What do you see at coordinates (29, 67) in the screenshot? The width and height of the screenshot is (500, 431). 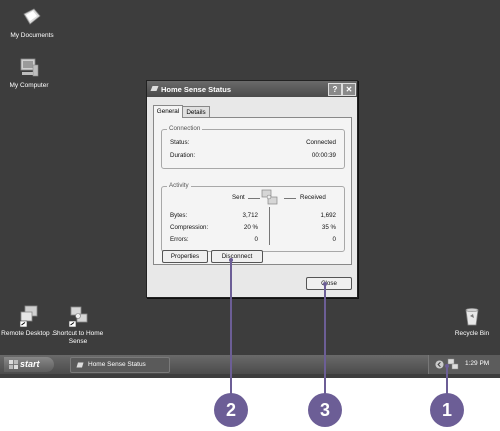 I see `computer-icon` at bounding box center [29, 67].